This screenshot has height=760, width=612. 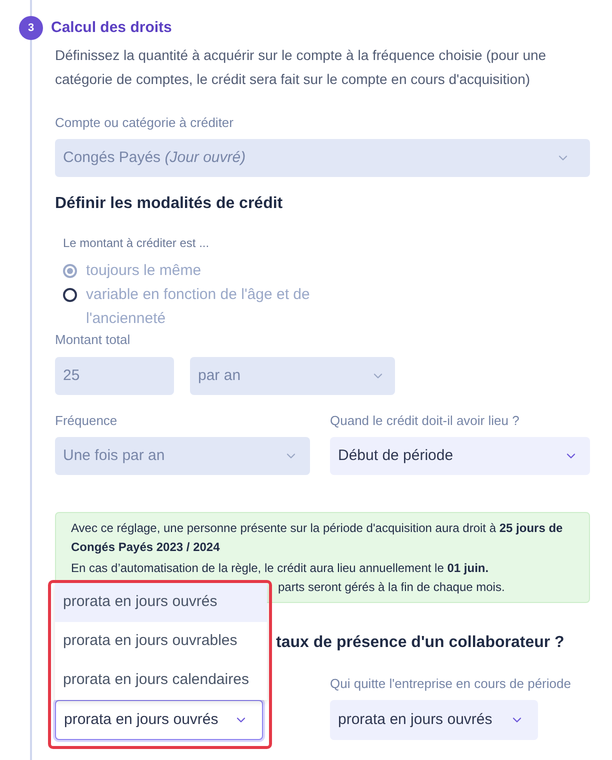 I want to click on dropdown-option: prorata en jours ouvrables, so click(x=161, y=641).